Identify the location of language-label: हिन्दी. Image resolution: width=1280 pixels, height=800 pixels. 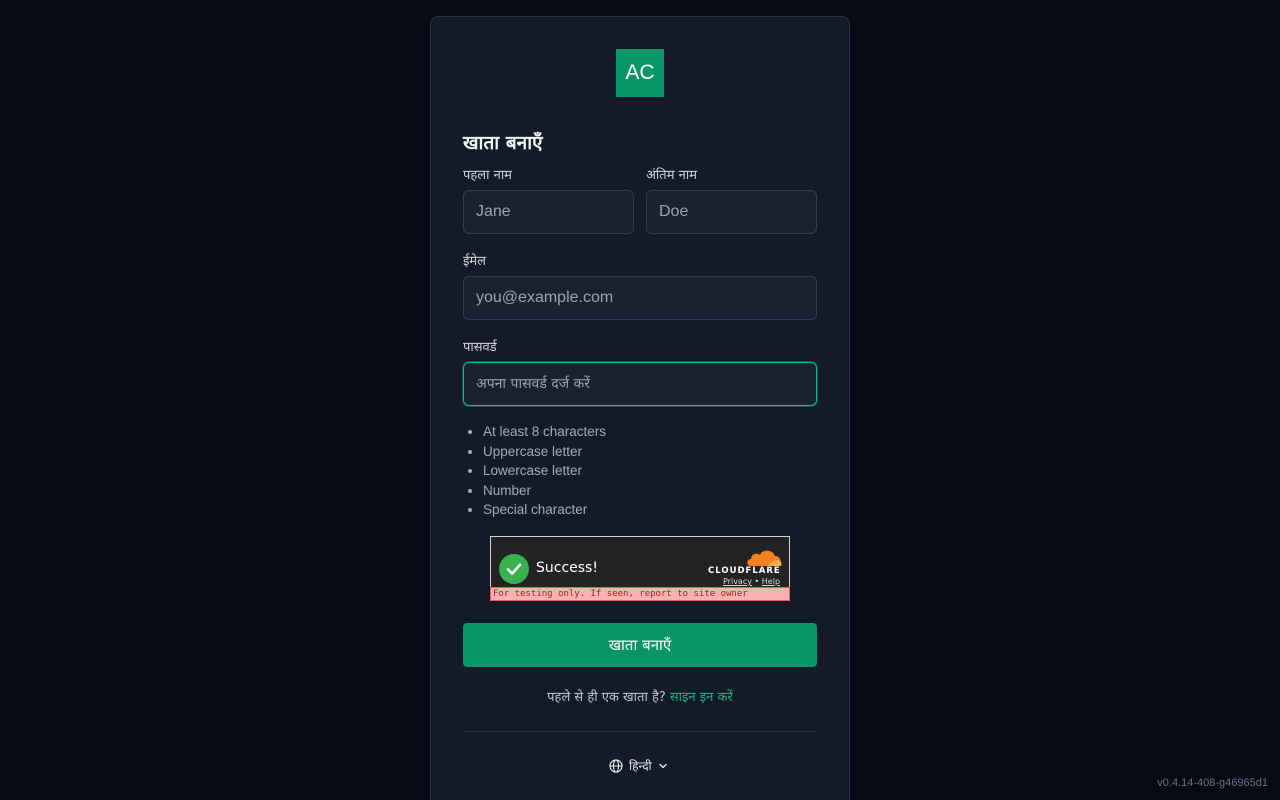
(640, 766).